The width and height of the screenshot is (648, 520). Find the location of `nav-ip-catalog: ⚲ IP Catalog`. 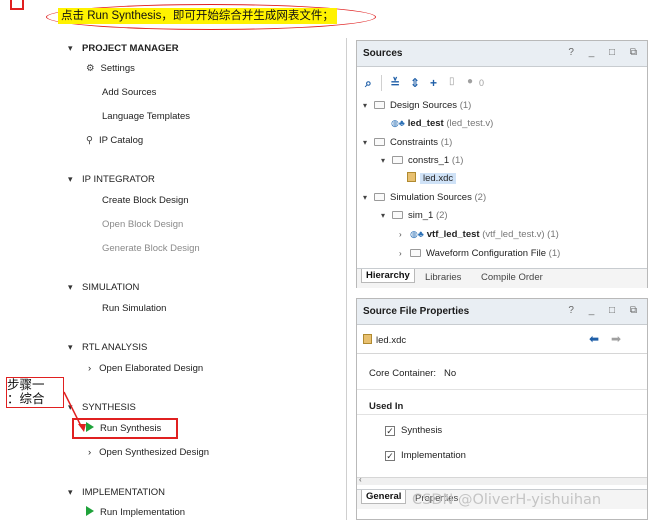

nav-ip-catalog: ⚲ IP Catalog is located at coordinates (114, 141).